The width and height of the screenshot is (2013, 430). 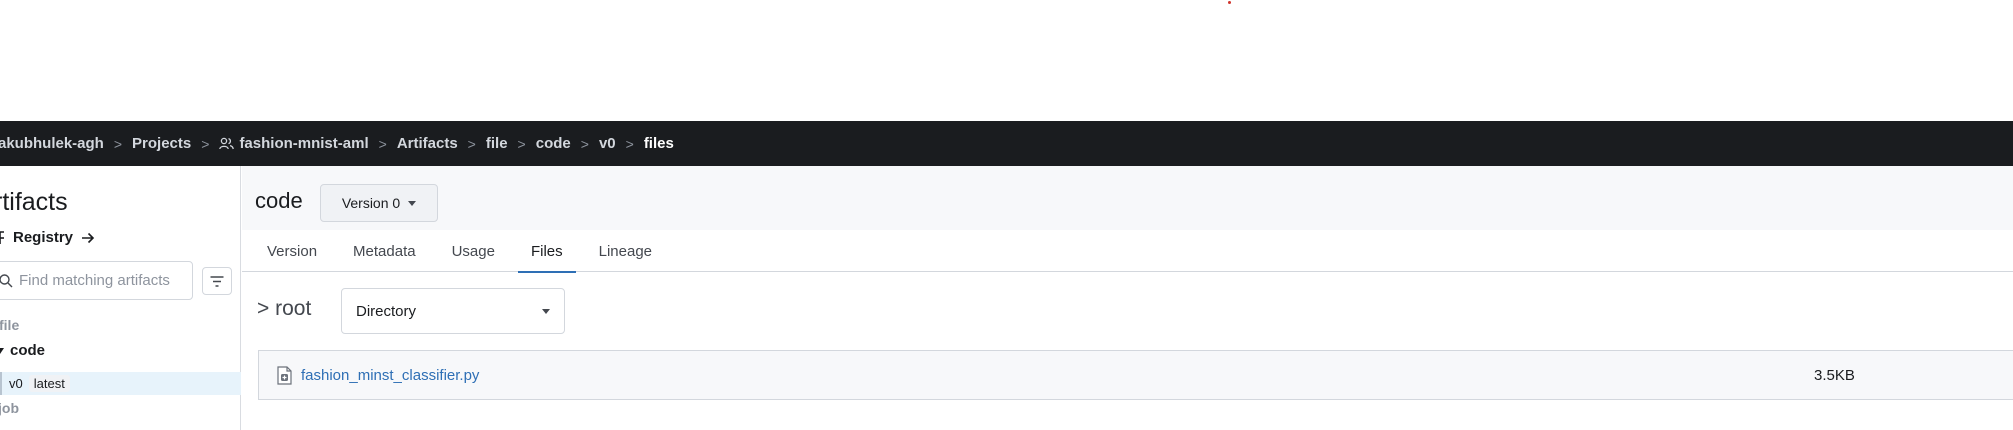 I want to click on version-dropdown: Version 0, so click(x=379, y=203).